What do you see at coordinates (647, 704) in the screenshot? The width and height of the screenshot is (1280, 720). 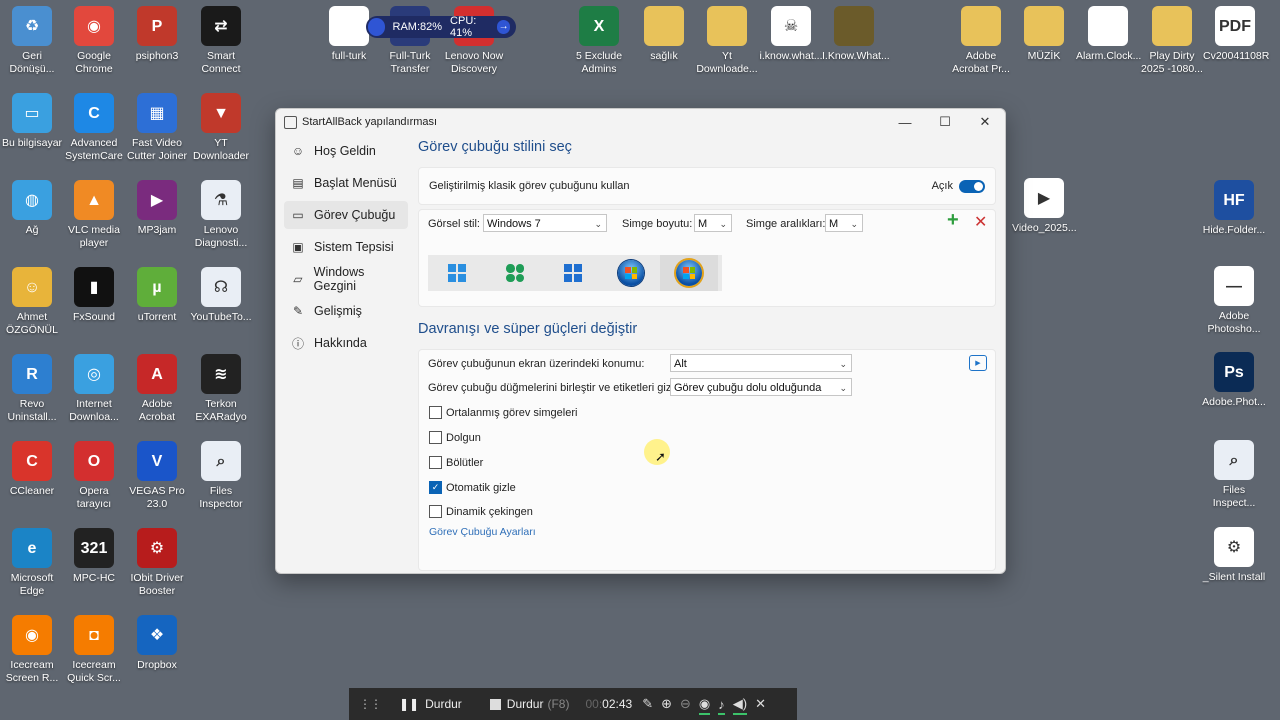 I see `pen-icon: ✎` at bounding box center [647, 704].